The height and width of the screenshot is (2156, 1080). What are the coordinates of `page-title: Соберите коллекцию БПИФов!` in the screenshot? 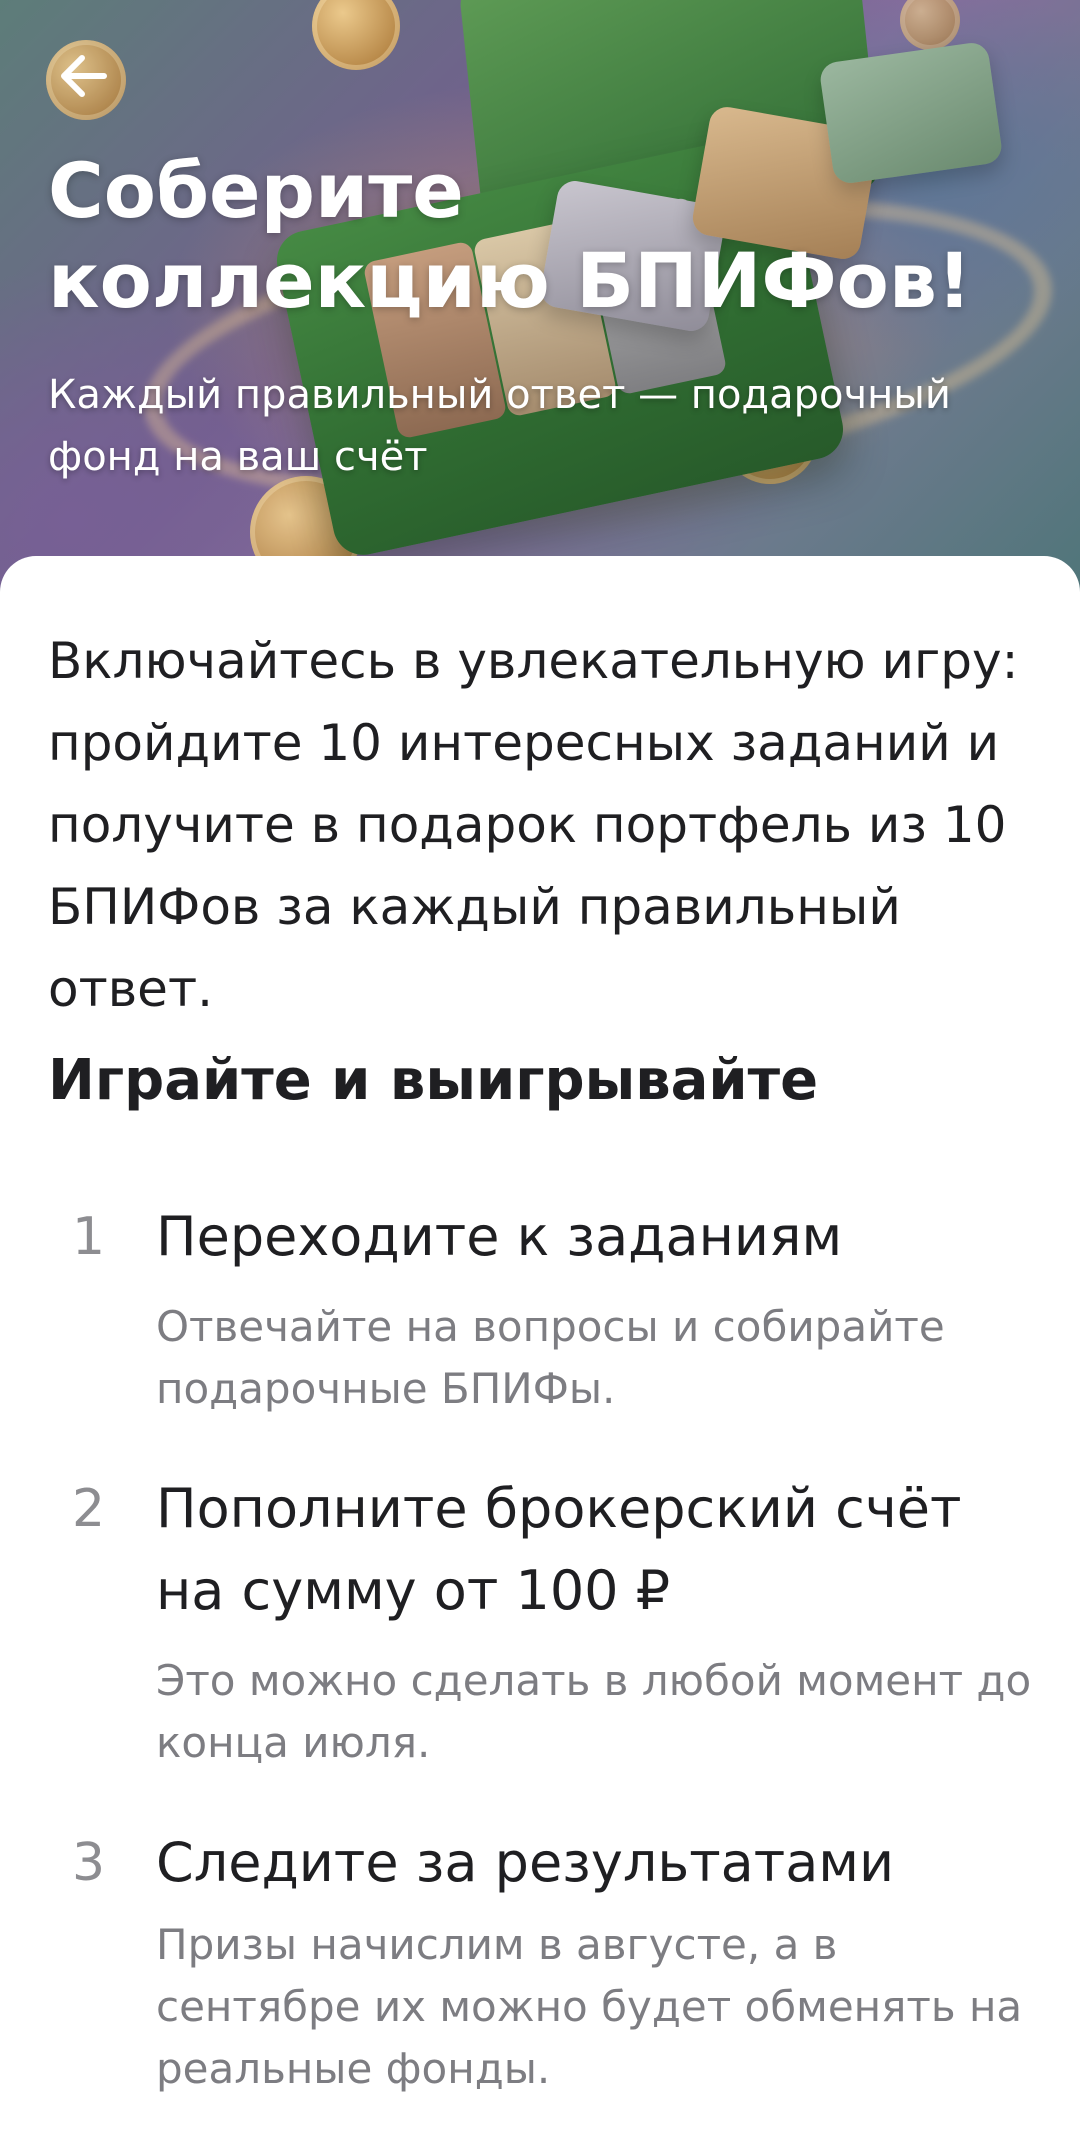 It's located at (510, 235).